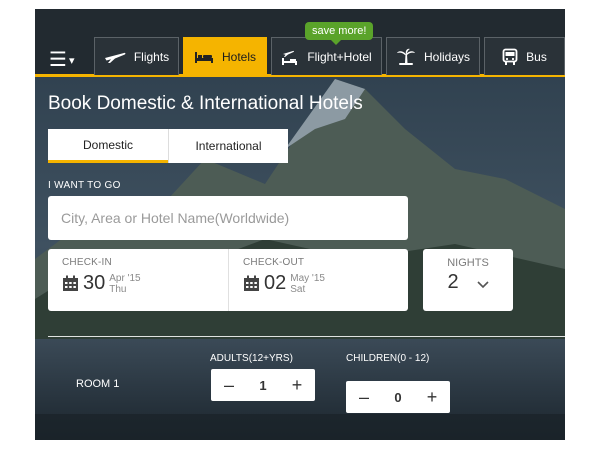 This screenshot has width=600, height=450. What do you see at coordinates (468, 263) in the screenshot?
I see `nights-label: NIGHTS` at bounding box center [468, 263].